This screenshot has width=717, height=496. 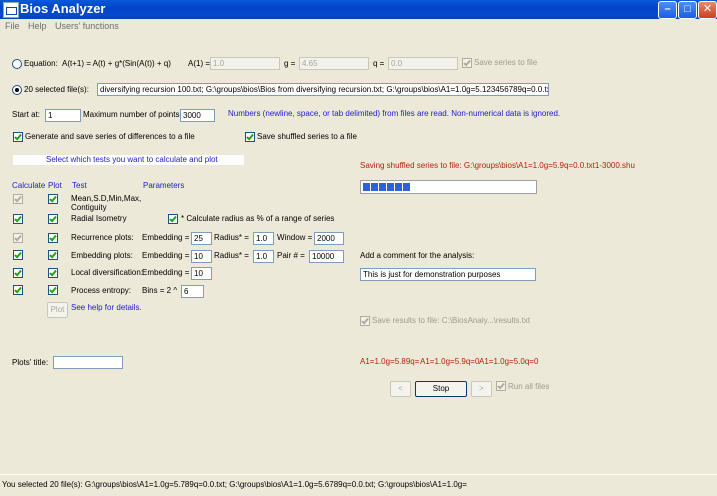 I want to click on menu-file: File, so click(x=12, y=26).